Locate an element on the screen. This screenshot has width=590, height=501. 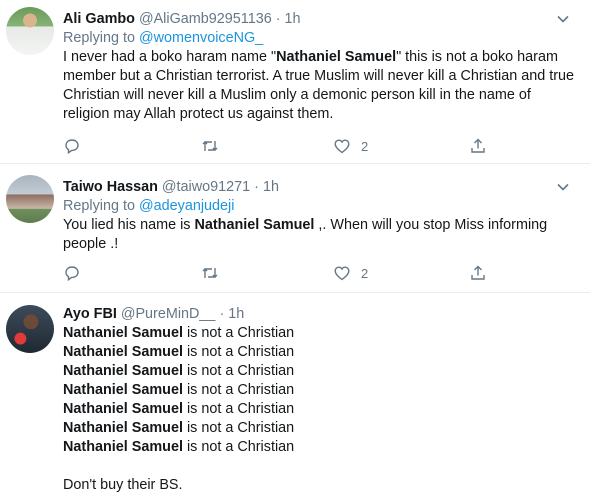
tweet-header: Ali Gambo @AliGamb92951136 · 1h is located at coordinates (321, 19).